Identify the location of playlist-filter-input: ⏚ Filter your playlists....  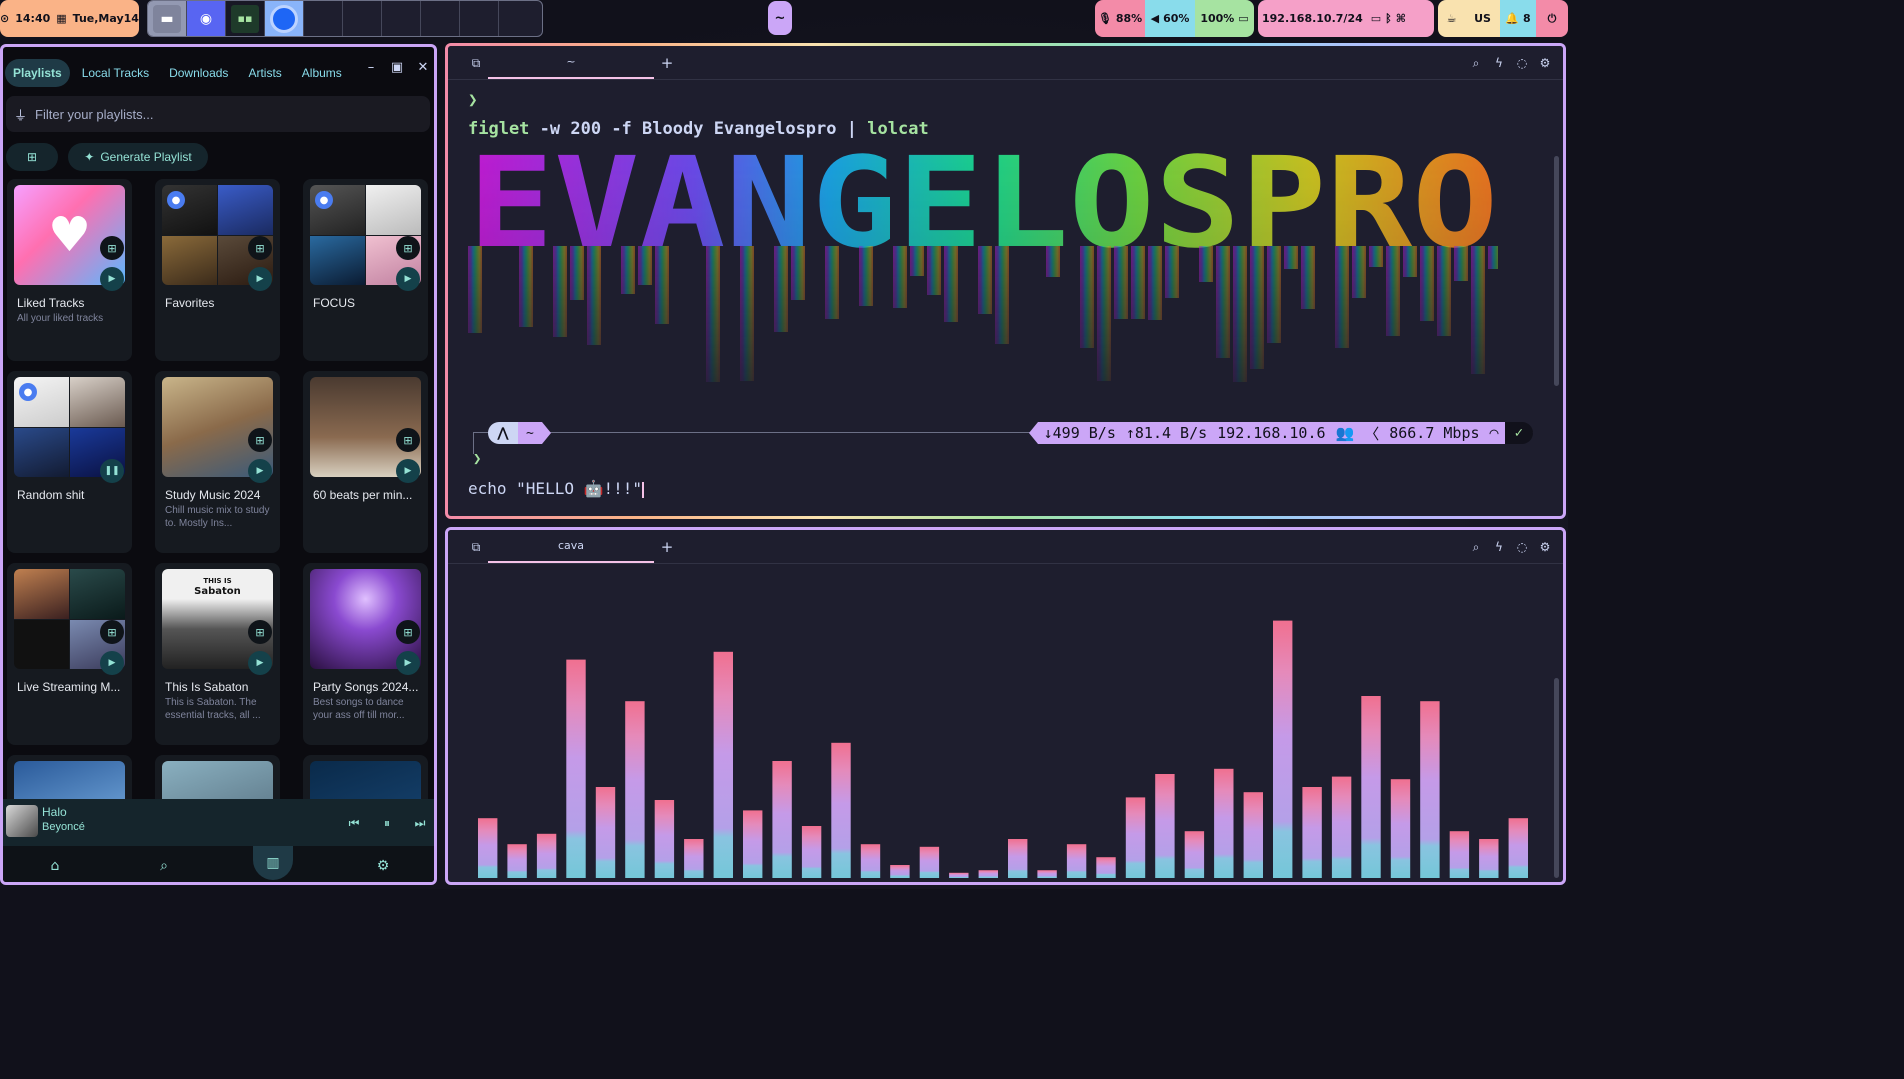
(218, 114).